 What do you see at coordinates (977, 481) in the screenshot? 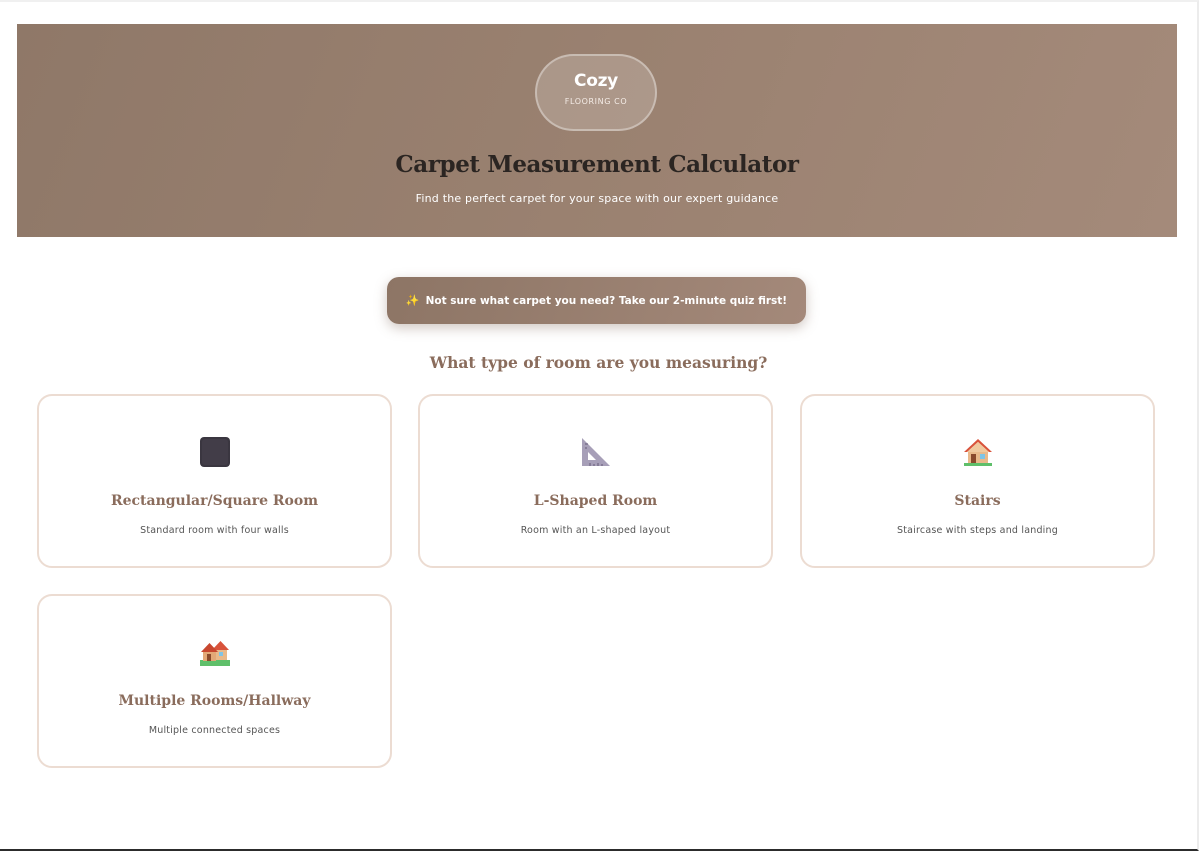
I see `room-card-stairs: Stairs Staircase with steps and landing` at bounding box center [977, 481].